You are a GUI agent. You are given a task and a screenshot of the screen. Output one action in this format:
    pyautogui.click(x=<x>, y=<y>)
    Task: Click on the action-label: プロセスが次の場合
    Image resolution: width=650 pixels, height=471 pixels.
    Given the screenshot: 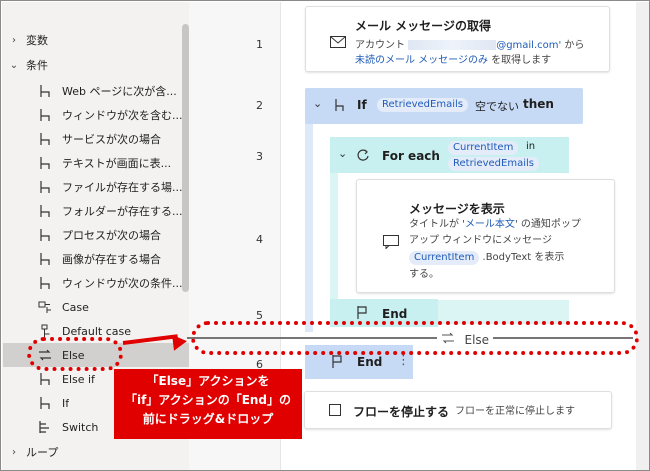 What is the action you would take?
    pyautogui.click(x=111, y=235)
    